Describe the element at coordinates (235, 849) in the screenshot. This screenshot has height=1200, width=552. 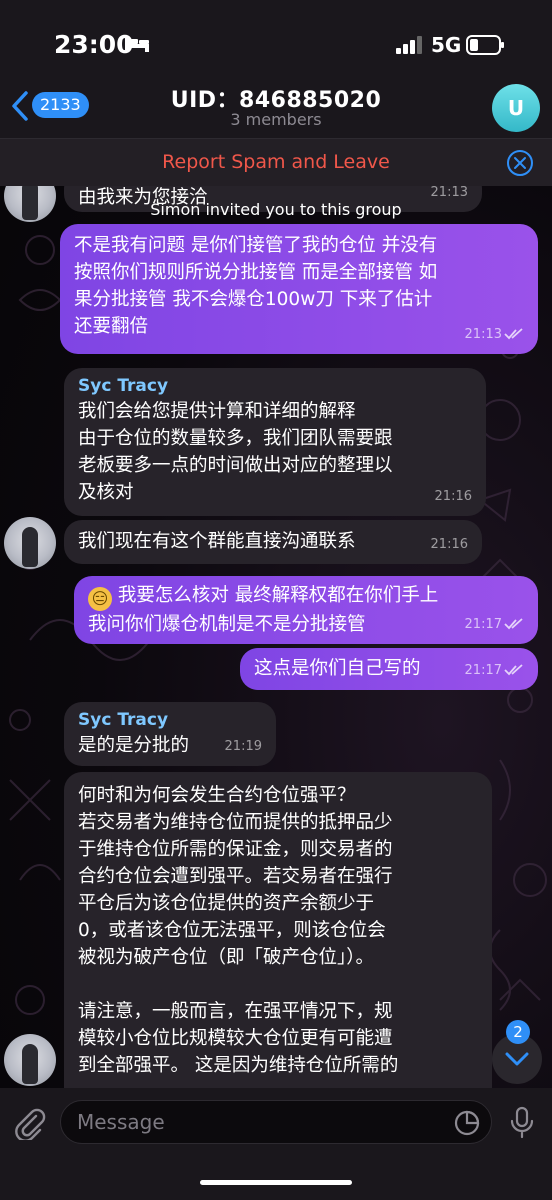
I see `message-text-line: 于维持仓位所需的保证金，则交易者的` at that location.